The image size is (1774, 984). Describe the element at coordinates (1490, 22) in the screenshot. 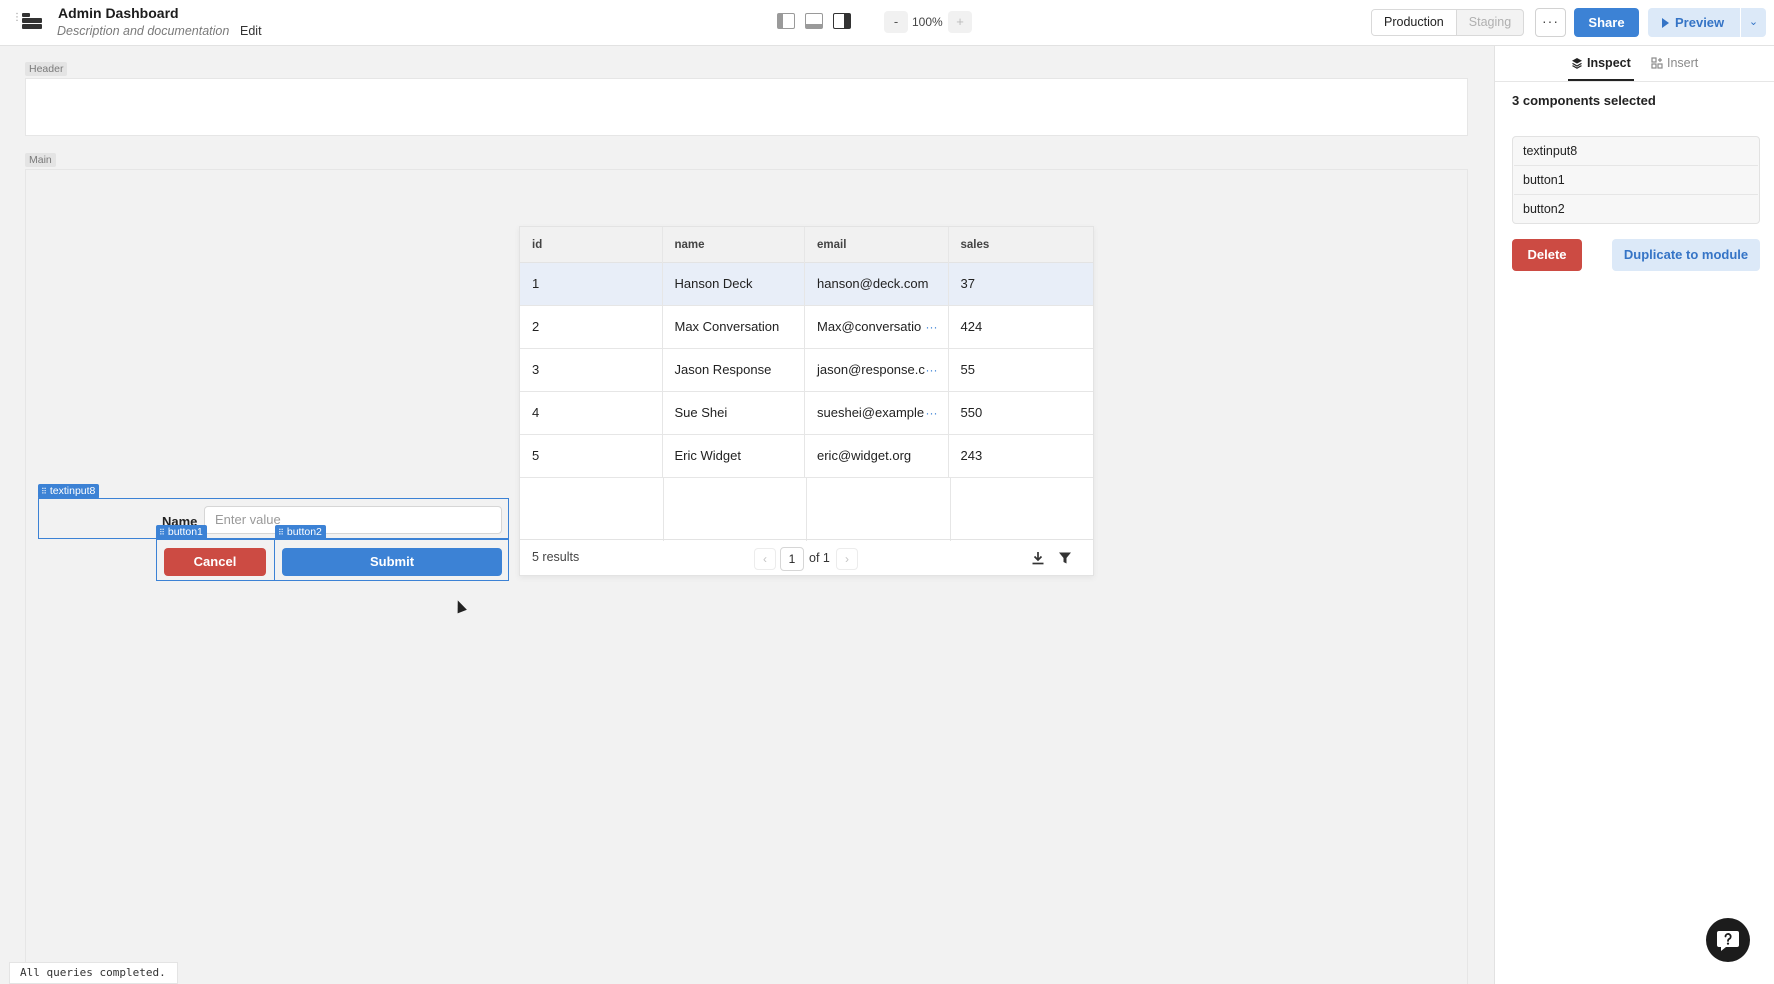

I see `env-staging: Staging` at that location.